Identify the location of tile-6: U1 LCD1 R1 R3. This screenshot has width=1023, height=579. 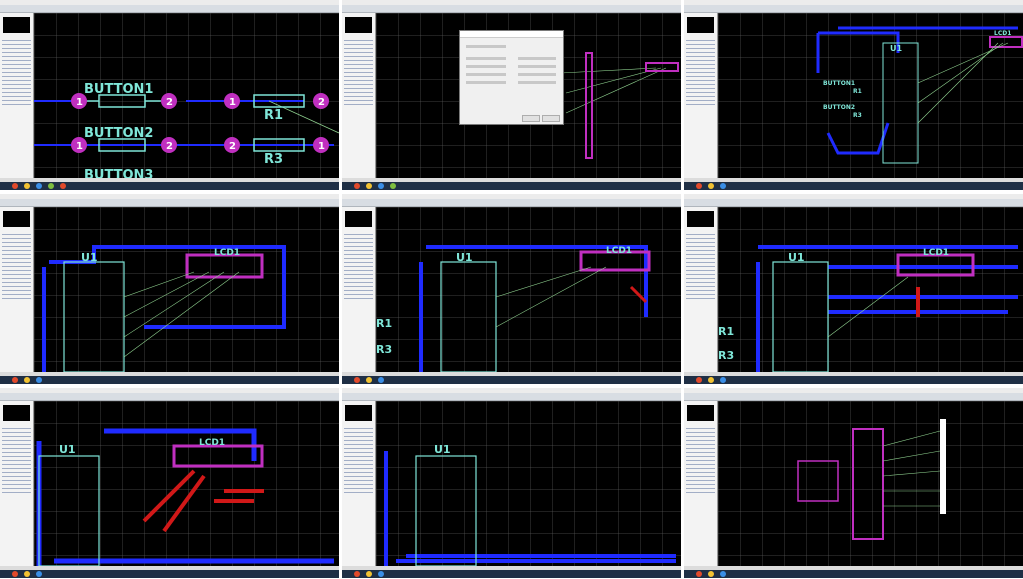
(853, 289).